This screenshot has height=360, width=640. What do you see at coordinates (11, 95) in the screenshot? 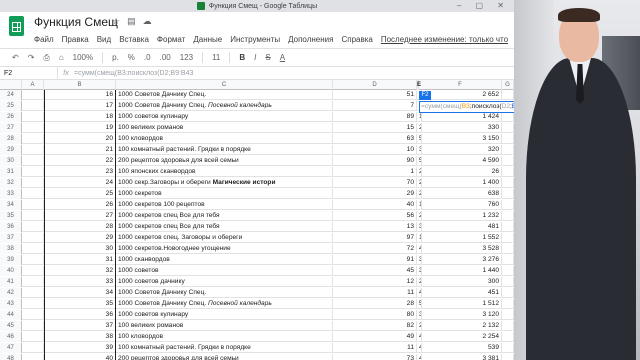
I see `row-header: 24` at bounding box center [11, 95].